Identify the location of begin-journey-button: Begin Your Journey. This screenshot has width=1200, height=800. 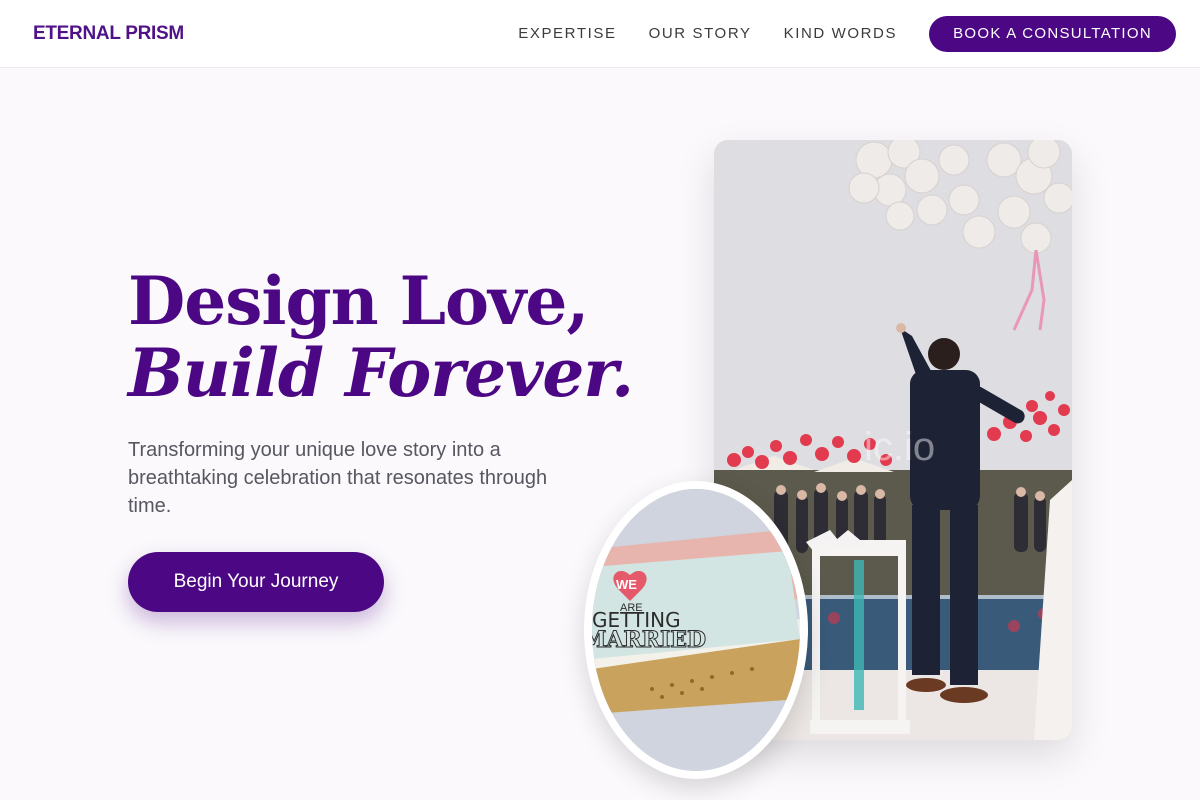
(256, 582).